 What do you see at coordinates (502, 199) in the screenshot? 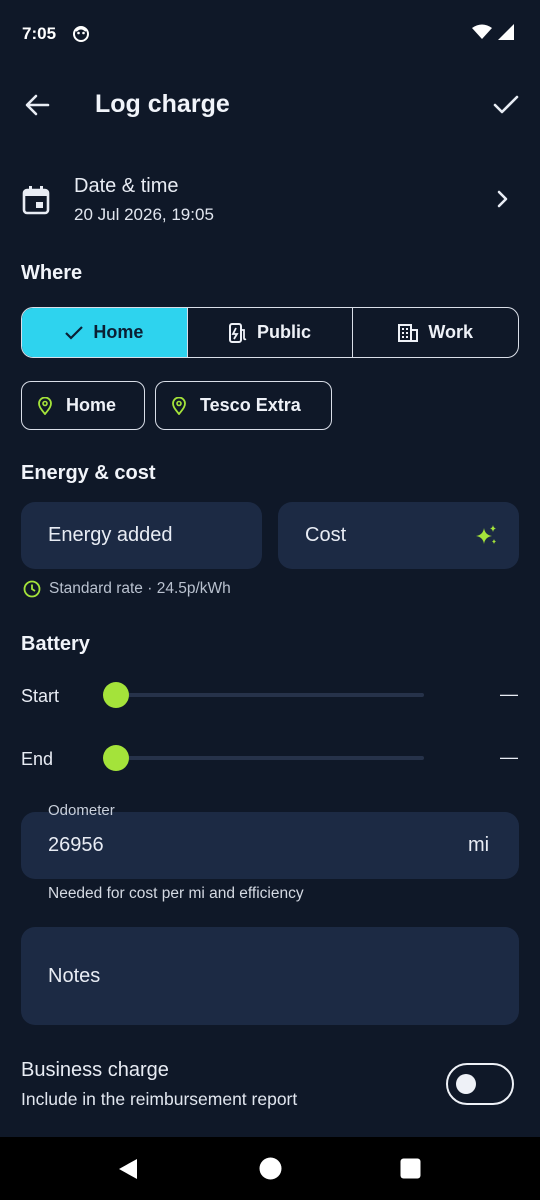
I see `chevron-right-icon` at bounding box center [502, 199].